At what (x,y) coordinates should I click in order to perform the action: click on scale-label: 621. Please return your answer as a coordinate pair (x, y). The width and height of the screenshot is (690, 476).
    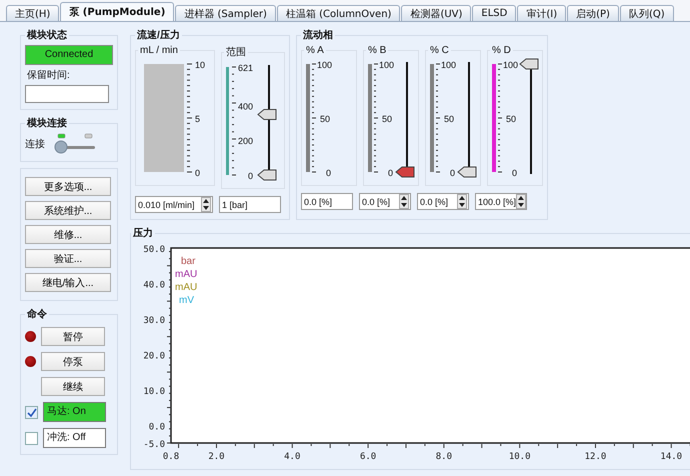
    Looking at the image, I should click on (246, 68).